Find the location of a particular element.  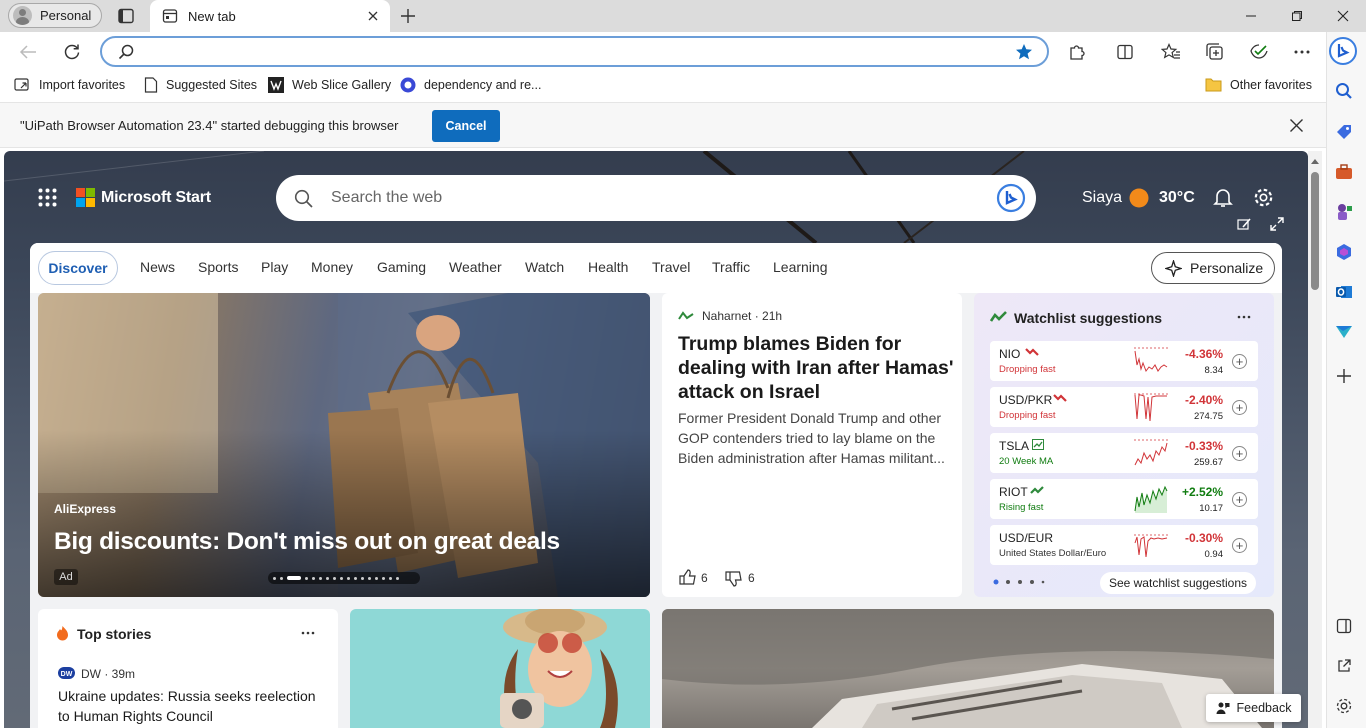

outlook-icon is located at coordinates (1344, 292).